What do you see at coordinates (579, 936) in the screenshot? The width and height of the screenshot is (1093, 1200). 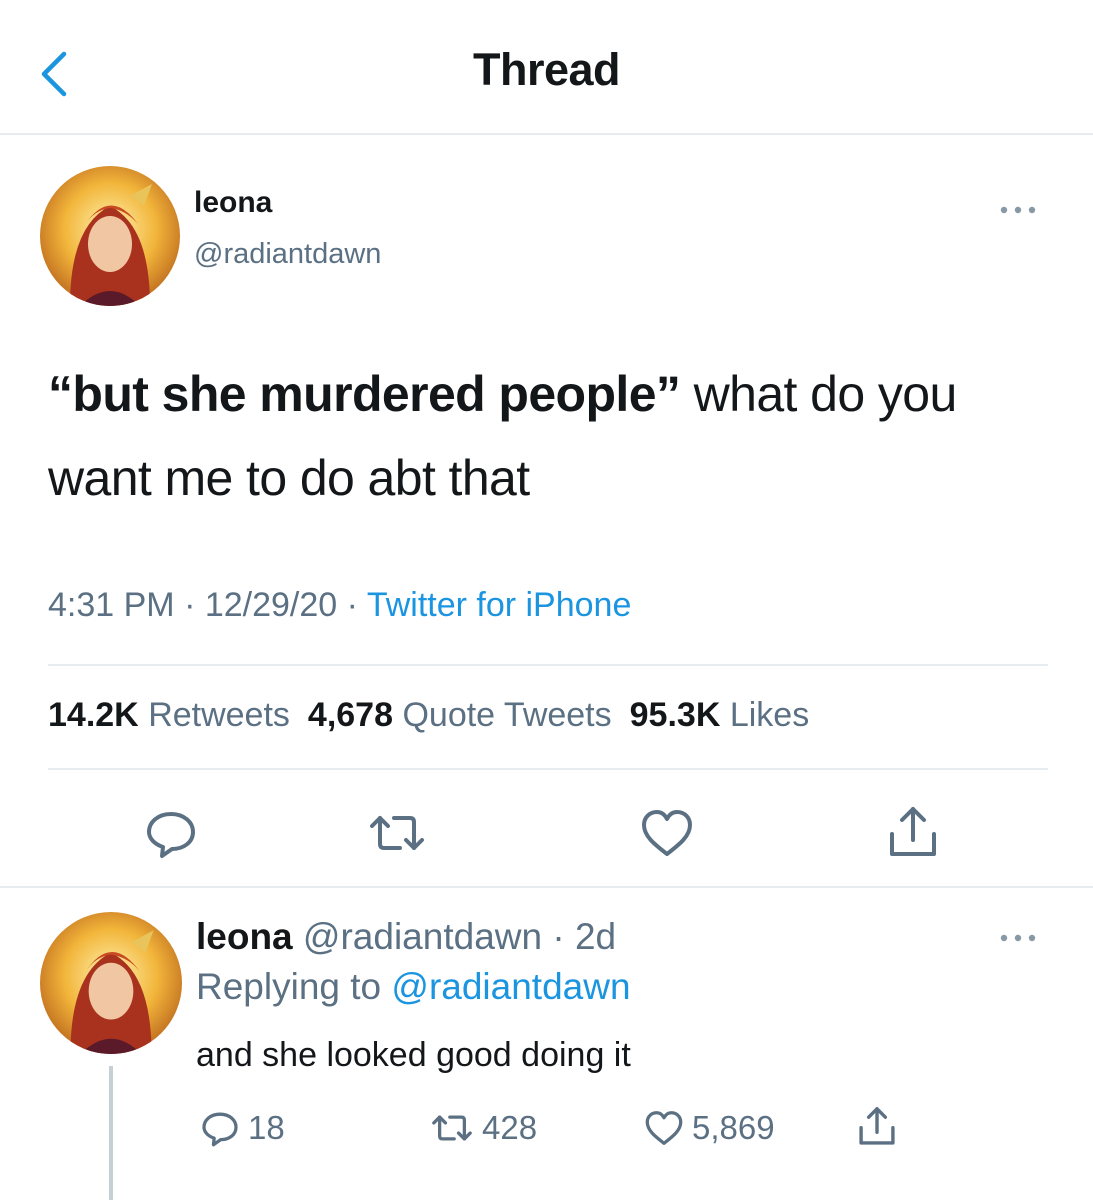 I see `reply-age: · 2d` at bounding box center [579, 936].